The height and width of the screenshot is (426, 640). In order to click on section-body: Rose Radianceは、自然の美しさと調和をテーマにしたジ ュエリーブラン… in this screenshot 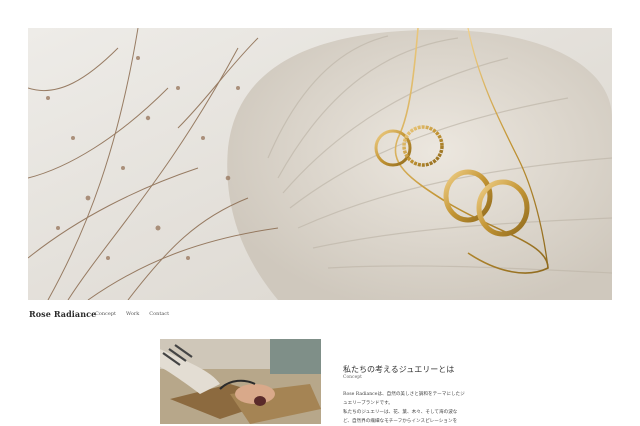, I will do `click(413, 408)`.